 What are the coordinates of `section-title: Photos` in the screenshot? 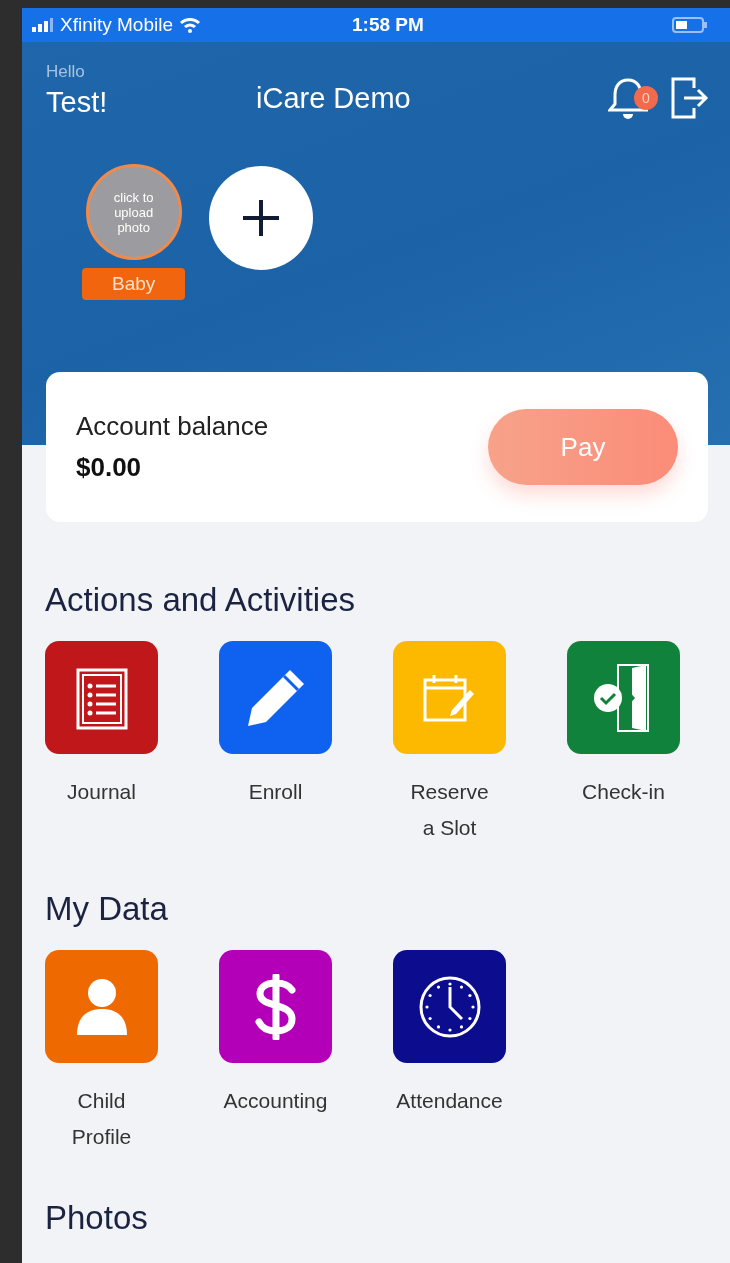 It's located at (97, 1218).